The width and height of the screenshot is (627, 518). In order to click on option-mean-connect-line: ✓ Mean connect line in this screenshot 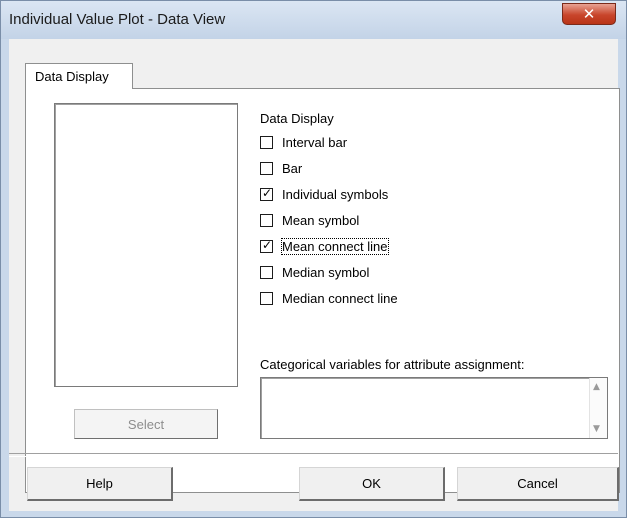, I will do `click(324, 246)`.